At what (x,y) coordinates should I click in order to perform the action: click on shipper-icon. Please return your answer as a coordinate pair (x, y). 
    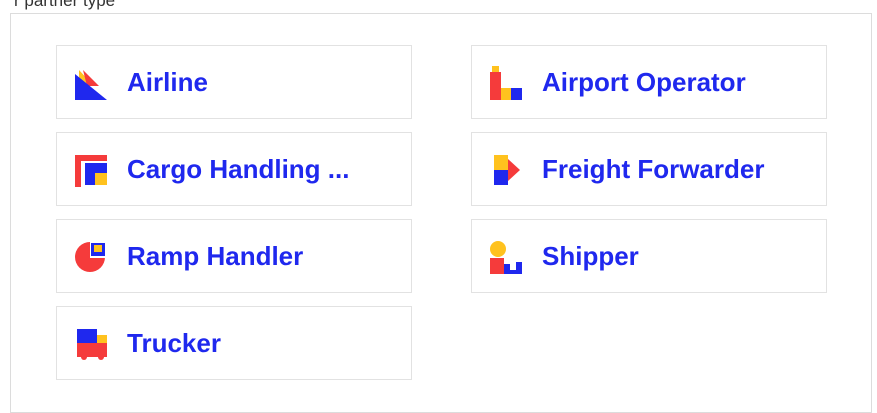
    Looking at the image, I should click on (506, 257).